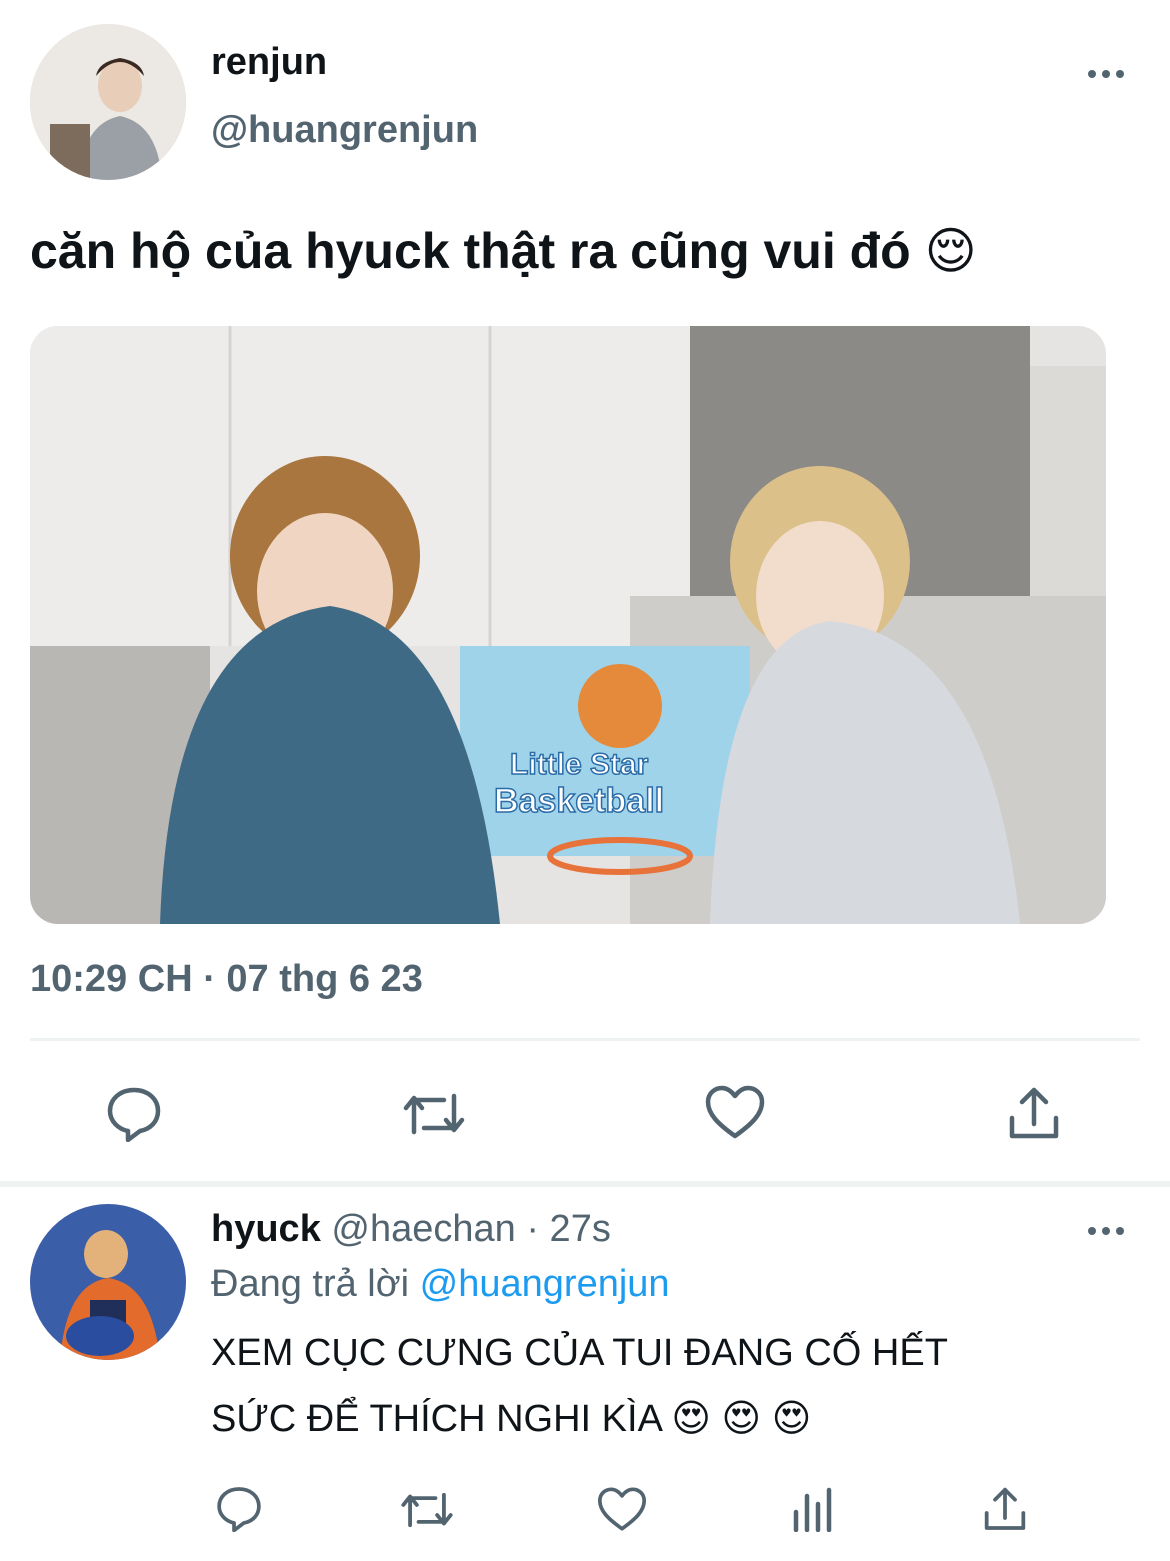  I want to click on avatar-photo, so click(108, 102).